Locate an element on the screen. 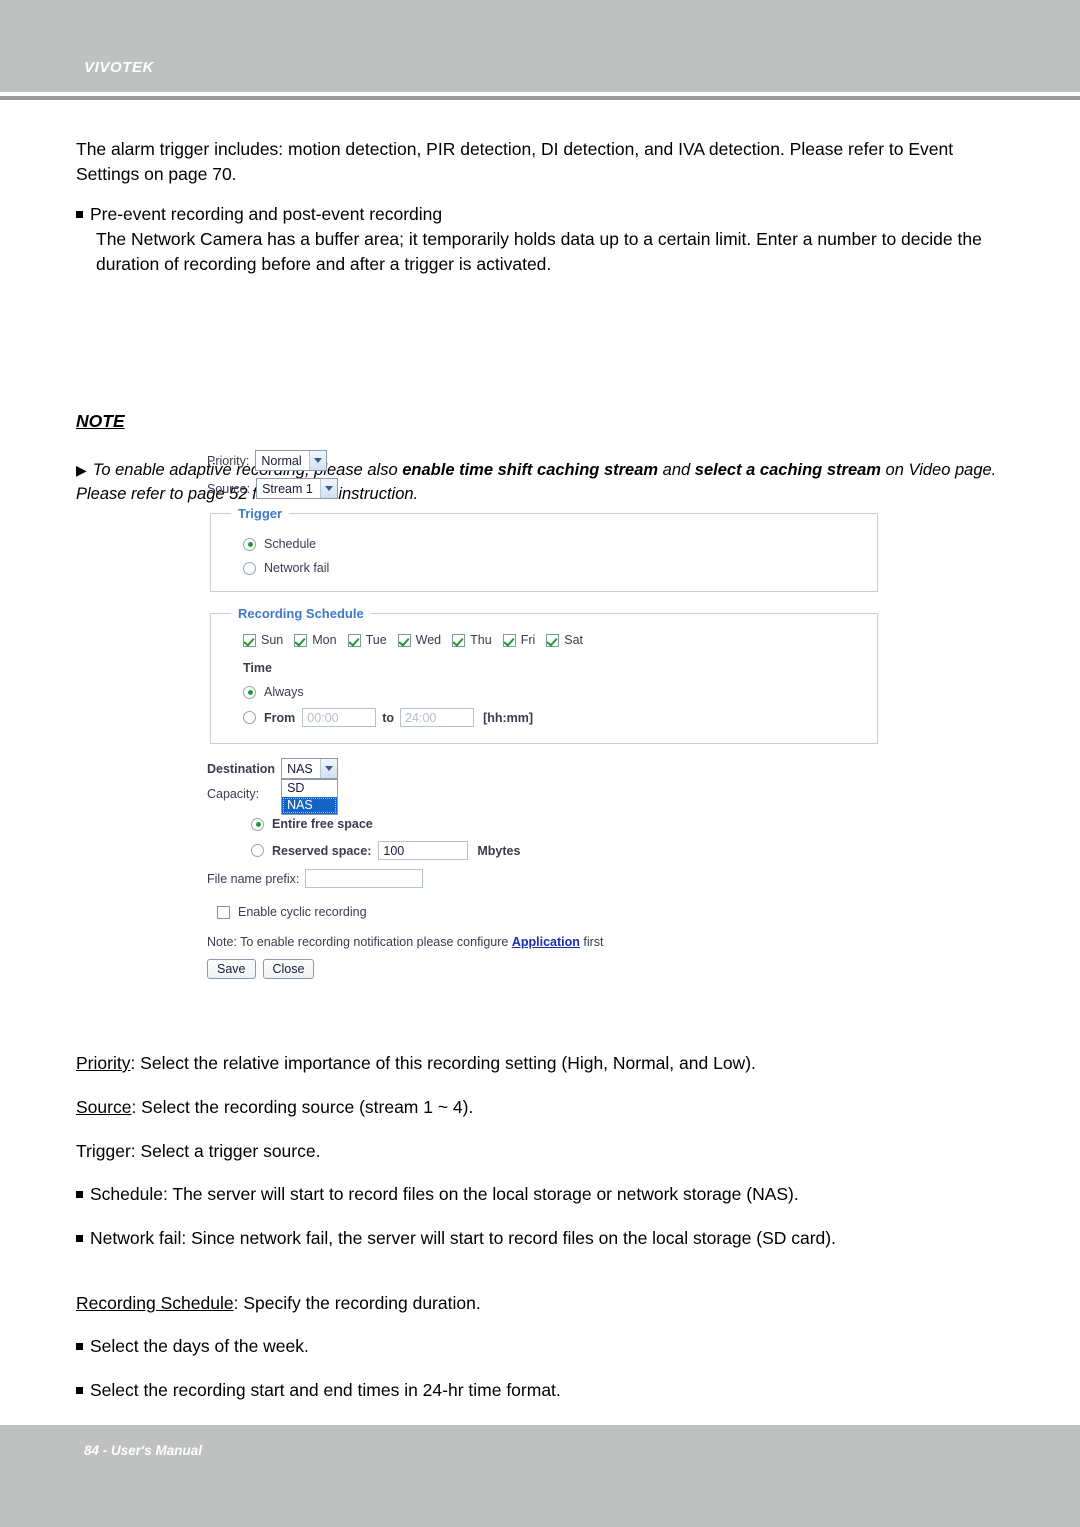 This screenshot has height=1527, width=1080. priority-select: Normal is located at coordinates (291, 460).